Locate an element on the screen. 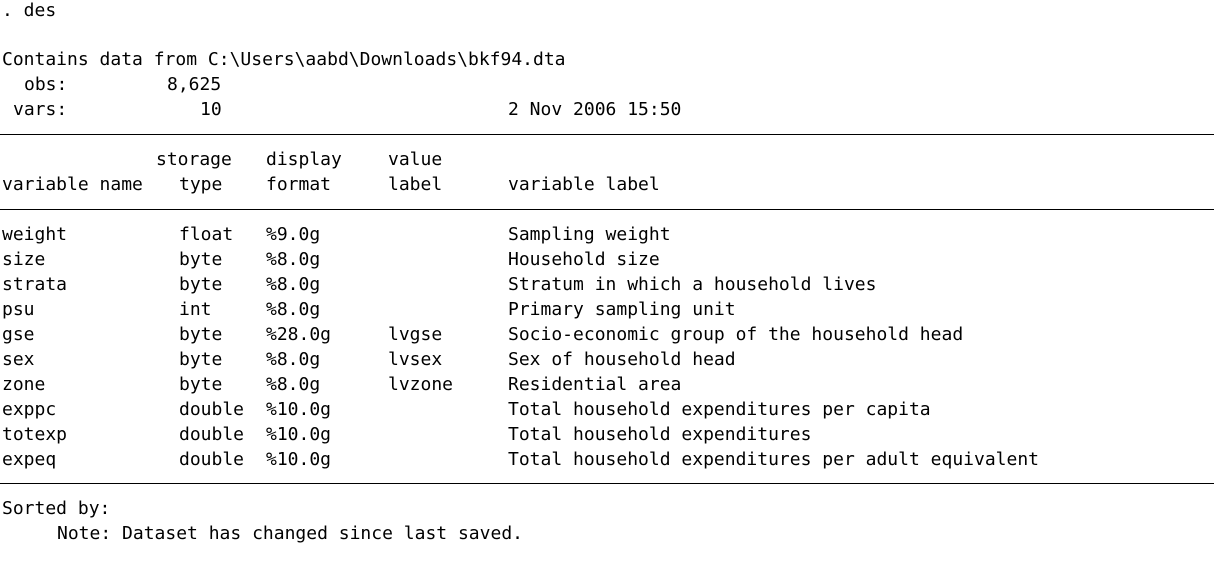 The height and width of the screenshot is (588, 1214). column-header-top: storage display value is located at coordinates (221, 159).